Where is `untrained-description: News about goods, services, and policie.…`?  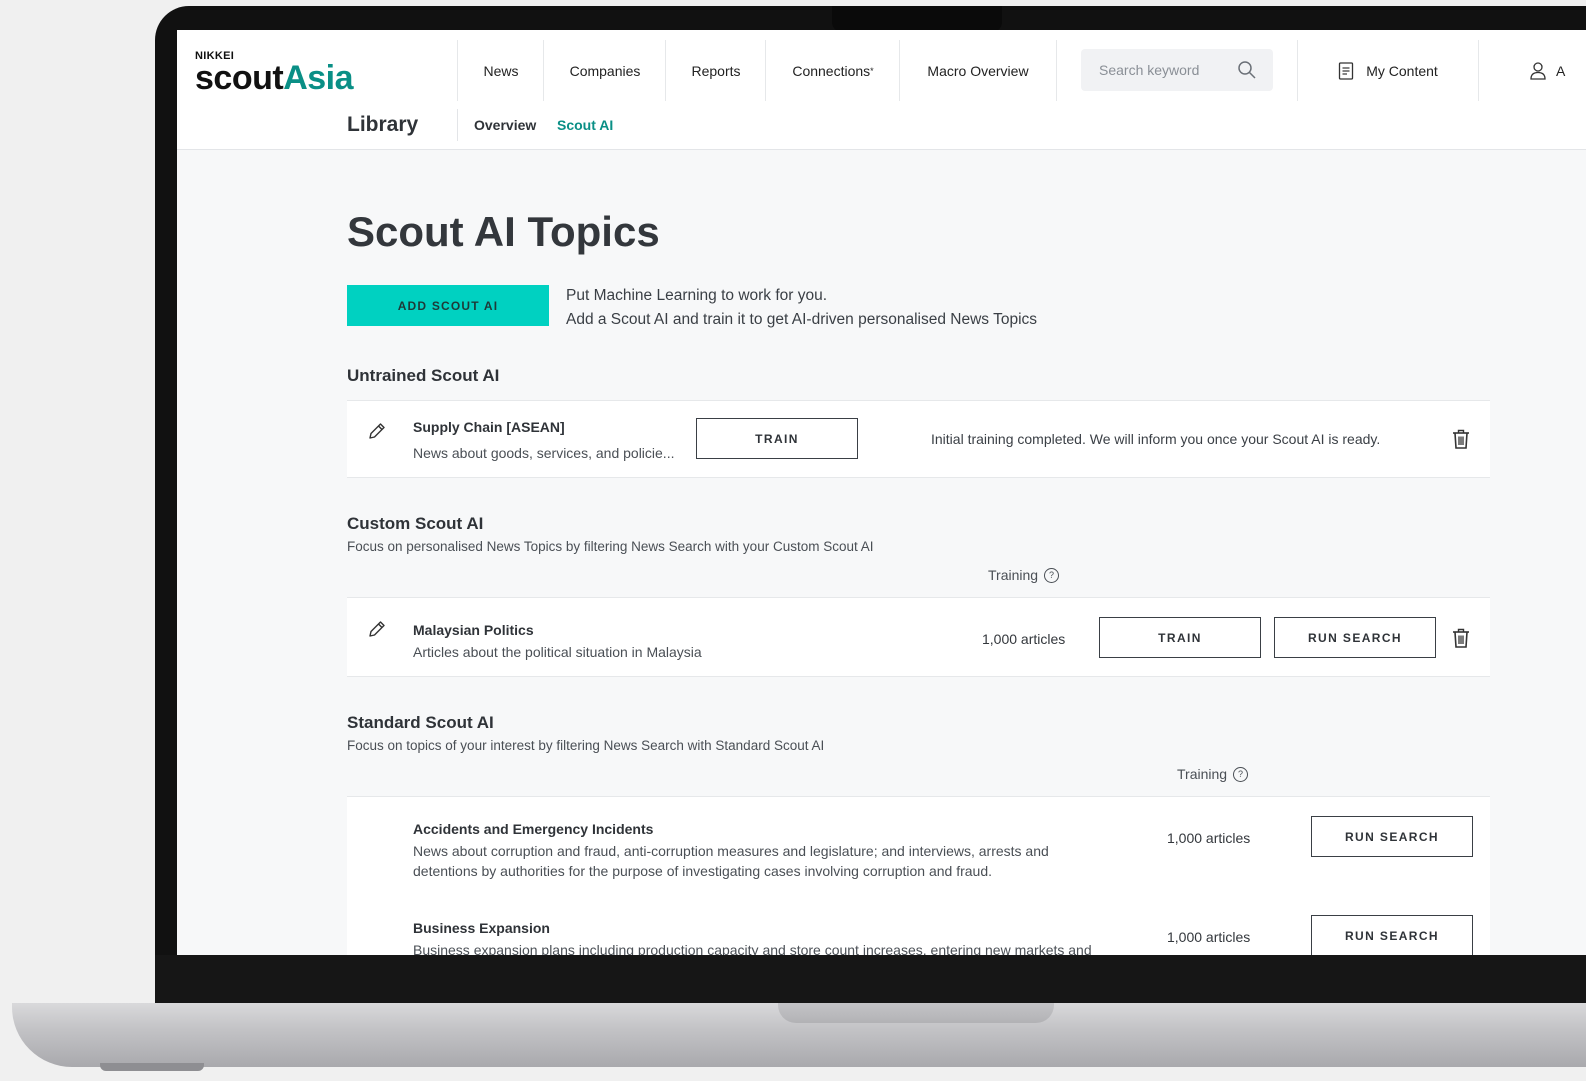 untrained-description: News about goods, services, and policie.… is located at coordinates (544, 453).